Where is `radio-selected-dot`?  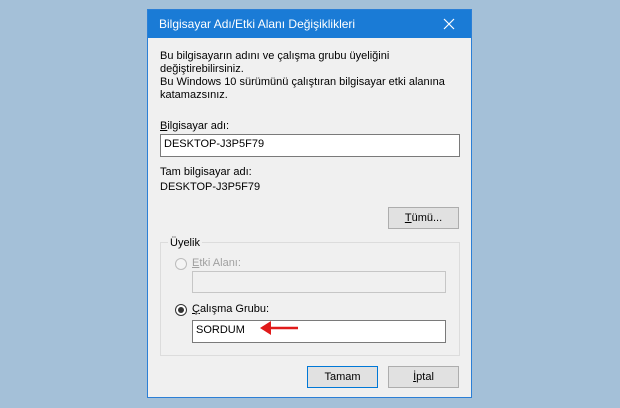
radio-selected-dot is located at coordinates (181, 310).